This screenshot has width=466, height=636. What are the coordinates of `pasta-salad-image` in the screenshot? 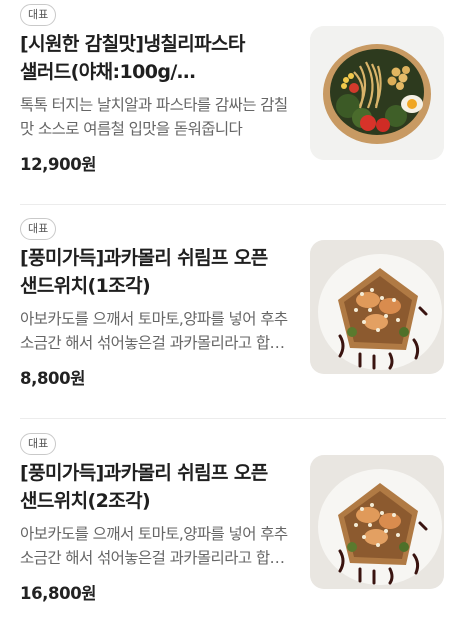 It's located at (377, 93).